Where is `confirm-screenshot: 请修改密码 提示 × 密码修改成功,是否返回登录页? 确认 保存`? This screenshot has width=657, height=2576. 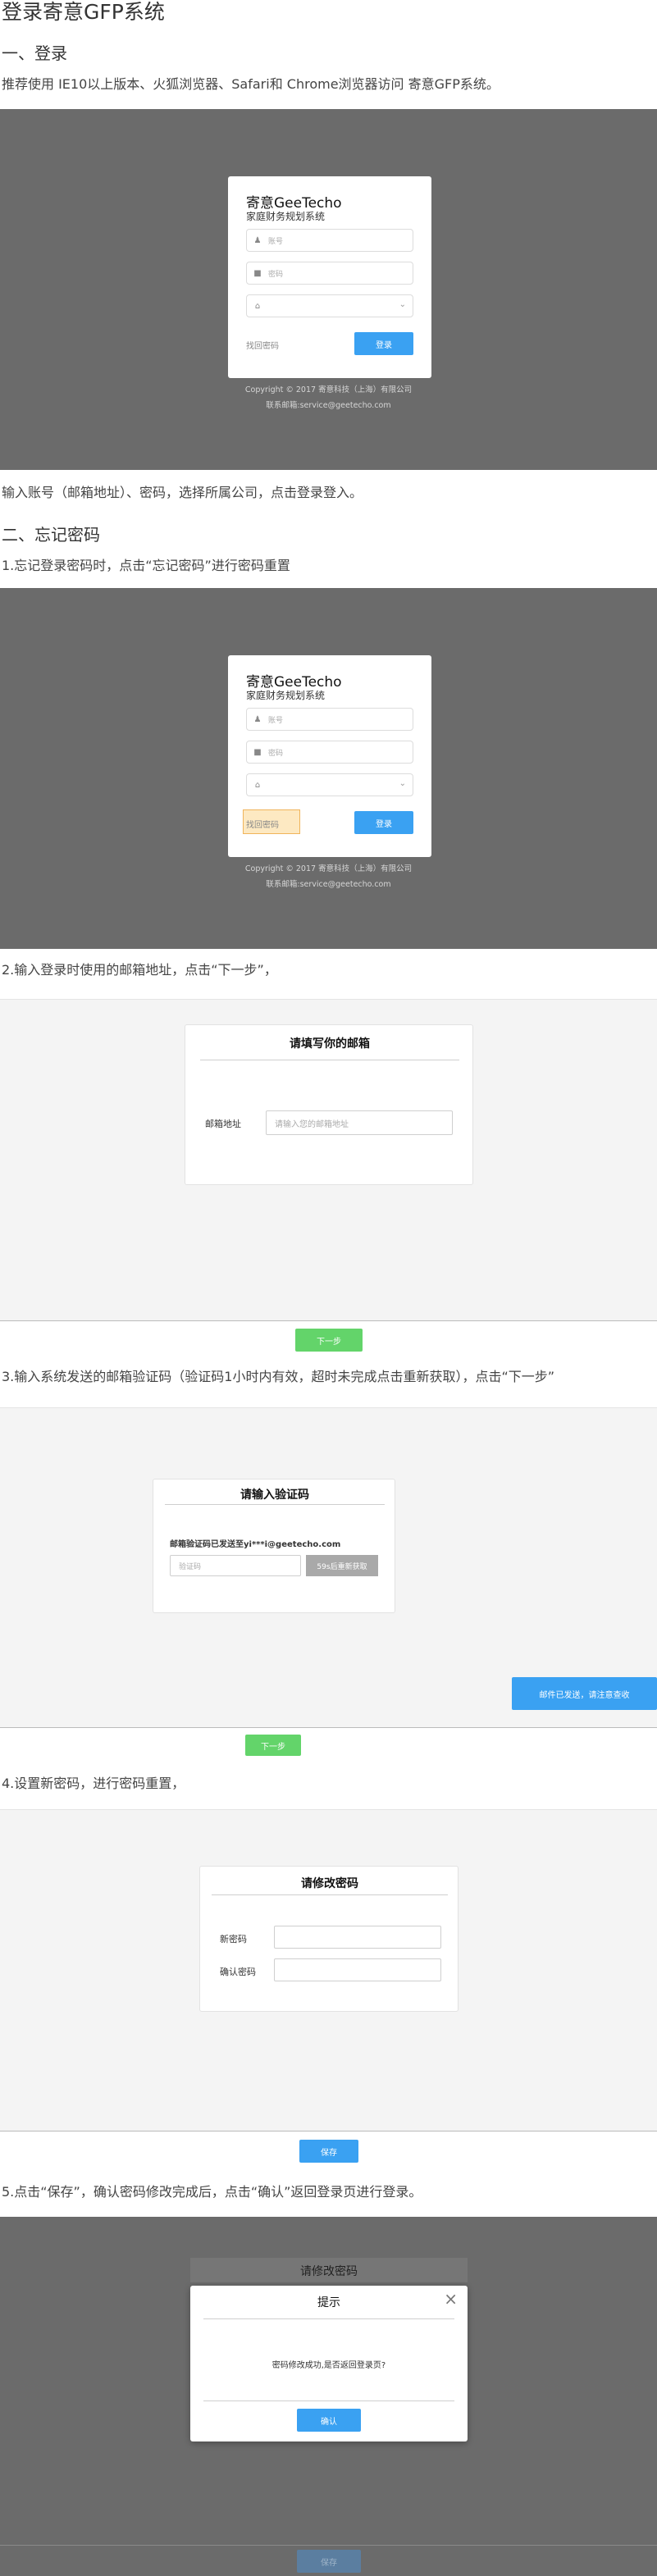
confirm-screenshot: 请修改密码 提示 × 密码修改成功,是否返回登录页? 确认 保存 is located at coordinates (328, 2396).